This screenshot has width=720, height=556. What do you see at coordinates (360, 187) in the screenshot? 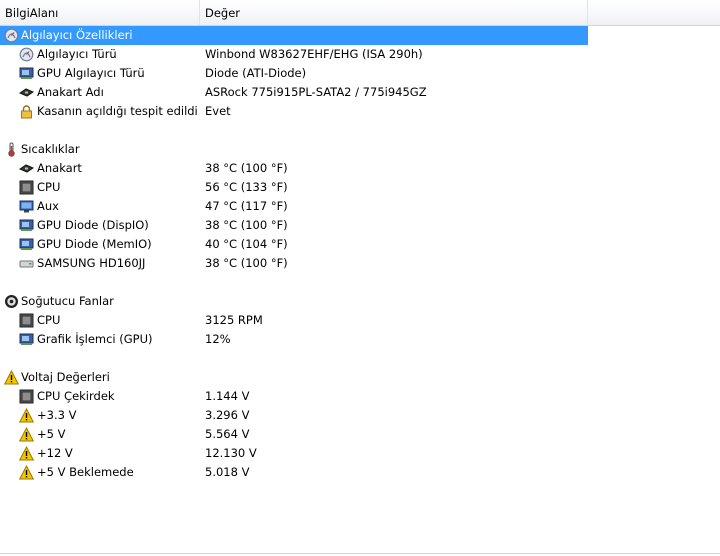
I see `list-item: CPU 56 °C (133 °F)` at bounding box center [360, 187].